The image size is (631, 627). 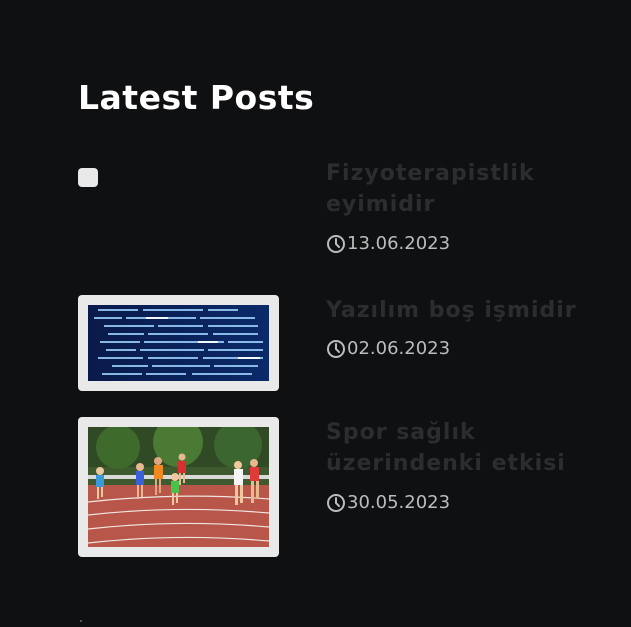 I want to click on post-thumbnail-sport, so click(x=178, y=487).